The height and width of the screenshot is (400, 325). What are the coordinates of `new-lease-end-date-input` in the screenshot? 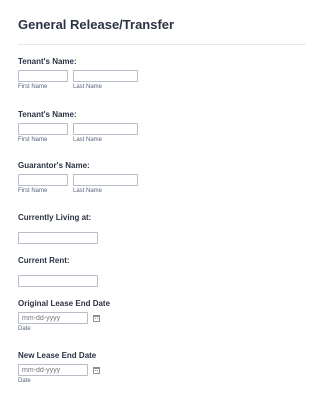 It's located at (53, 370).